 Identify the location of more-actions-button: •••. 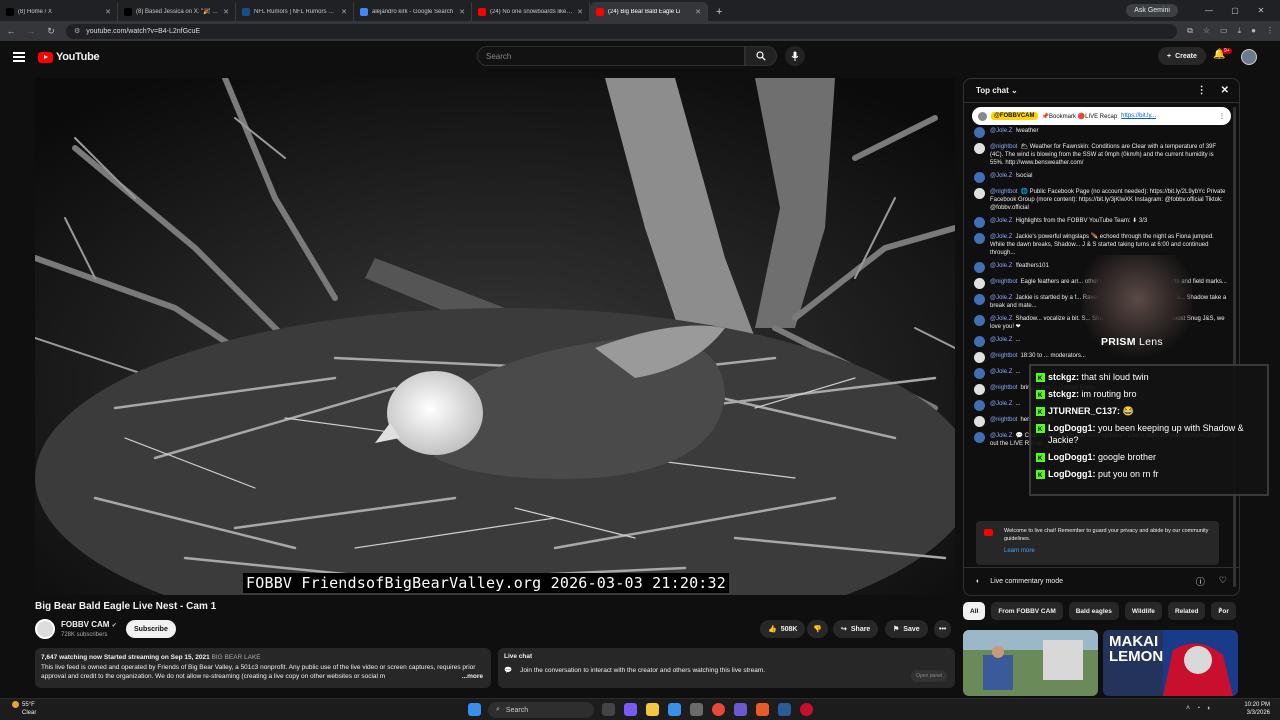
(943, 629).